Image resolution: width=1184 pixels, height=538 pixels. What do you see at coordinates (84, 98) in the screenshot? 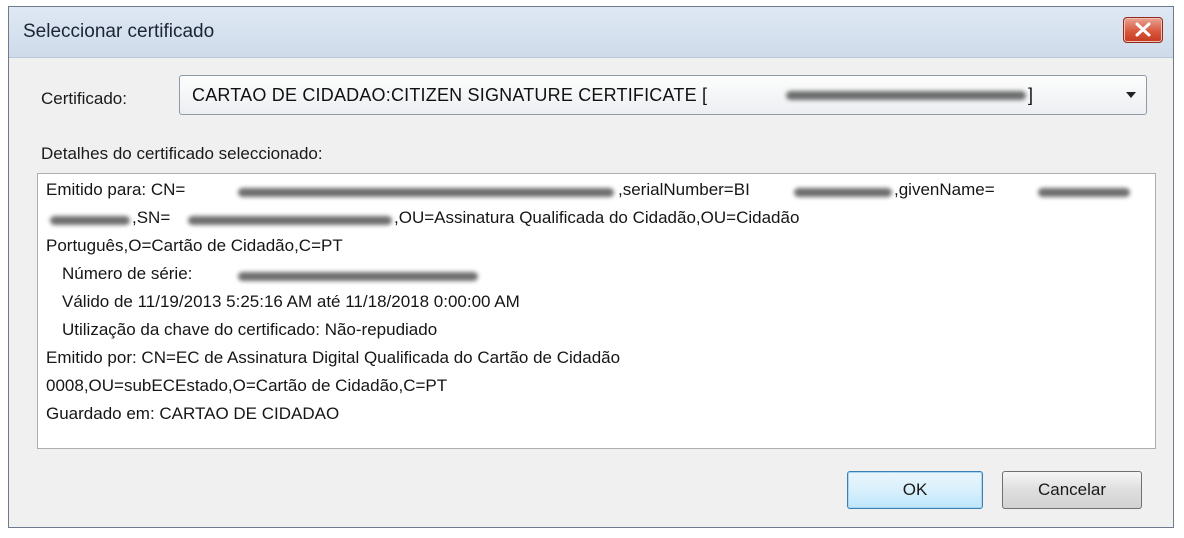
I see `certificate-label: Certificado:` at bounding box center [84, 98].